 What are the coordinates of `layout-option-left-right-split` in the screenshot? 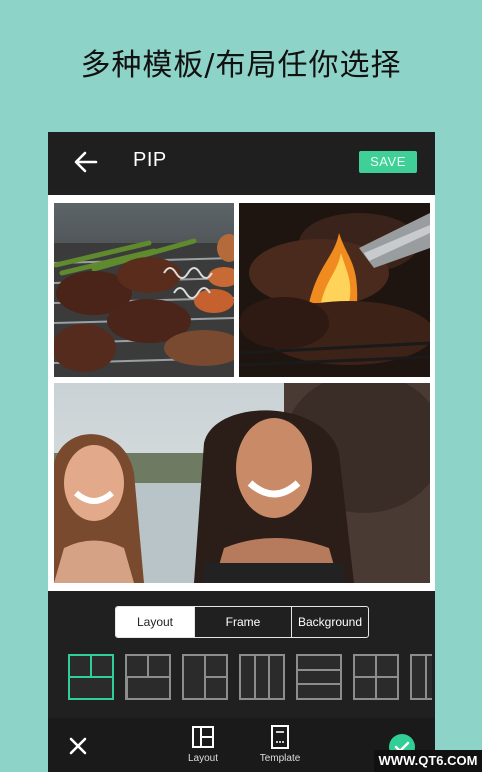 It's located at (148, 677).